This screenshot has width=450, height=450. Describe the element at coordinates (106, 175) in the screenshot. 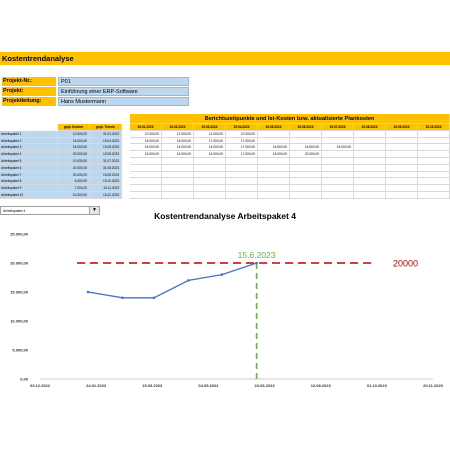

I see `planned-date-cell: 15.09.2023` at that location.